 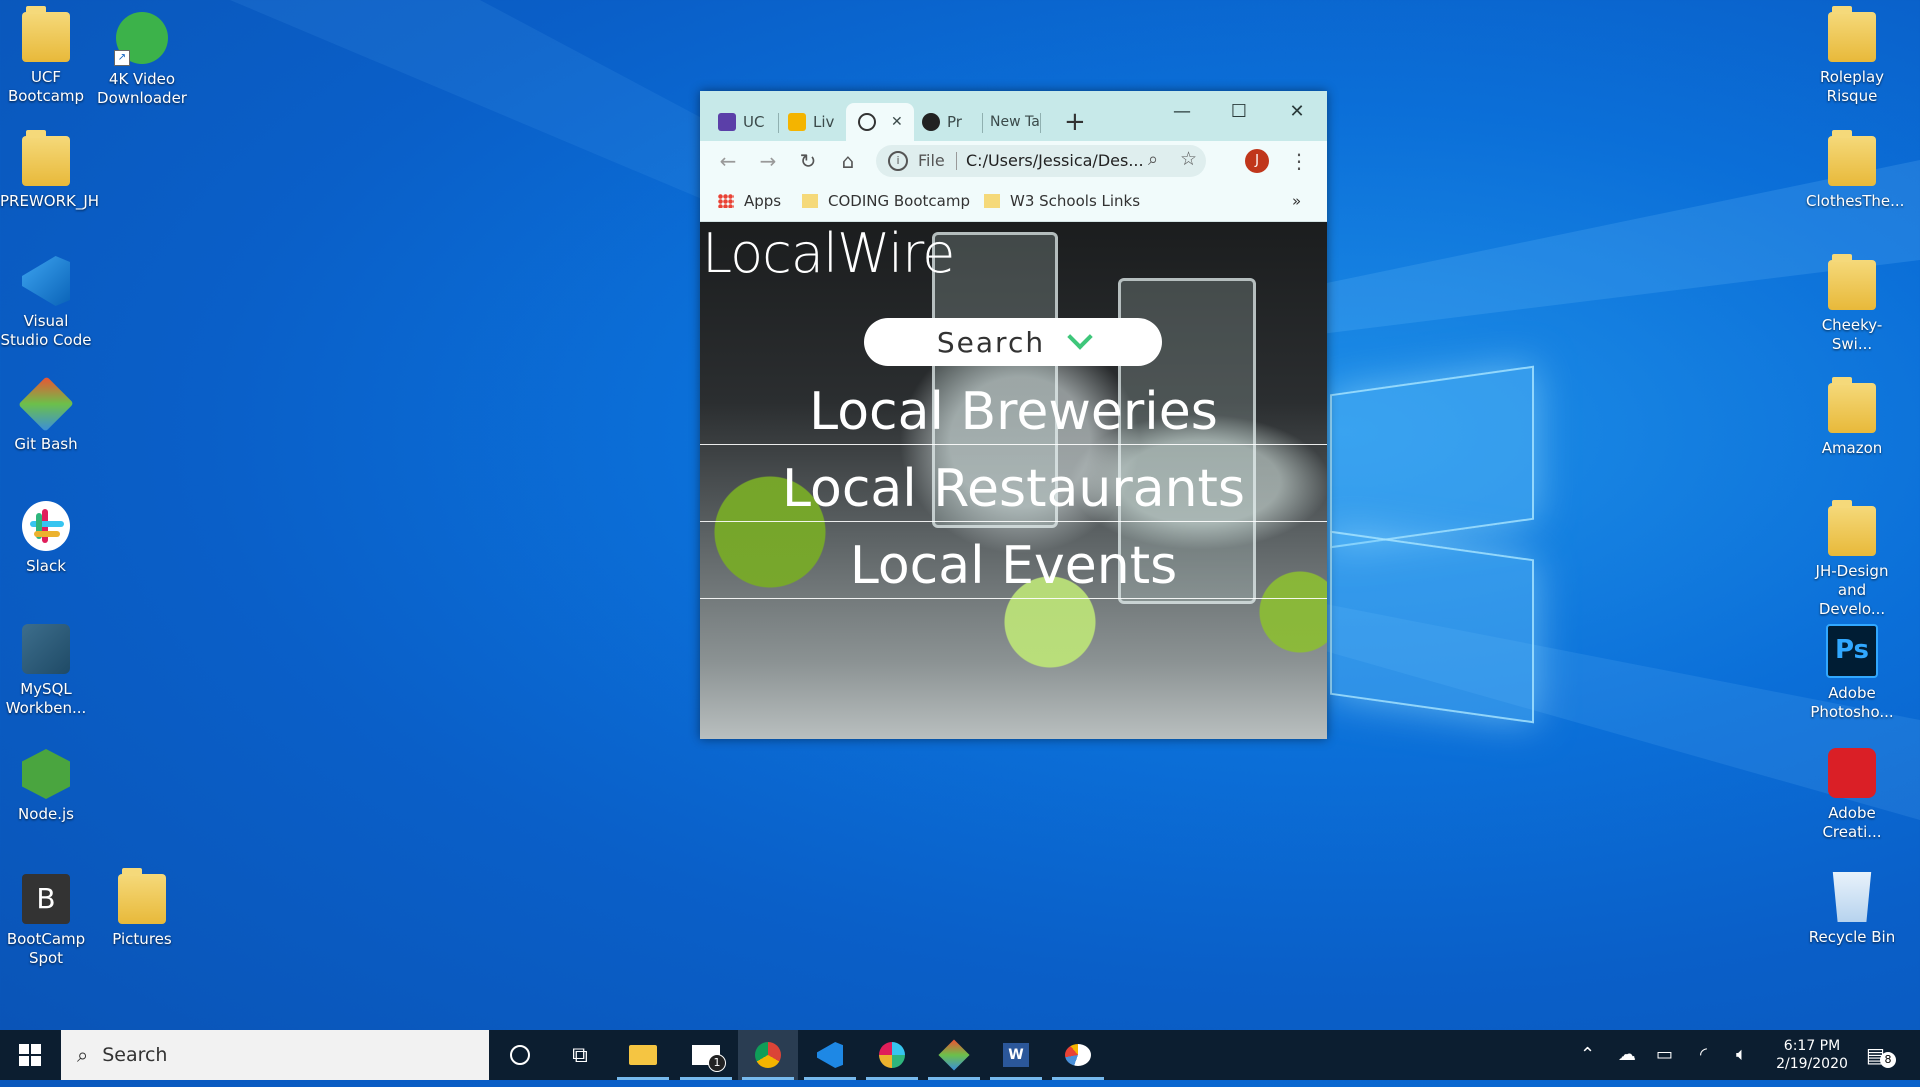 What do you see at coordinates (1435, 542) in the screenshot?
I see `windows-logo-wallpaper` at bounding box center [1435, 542].